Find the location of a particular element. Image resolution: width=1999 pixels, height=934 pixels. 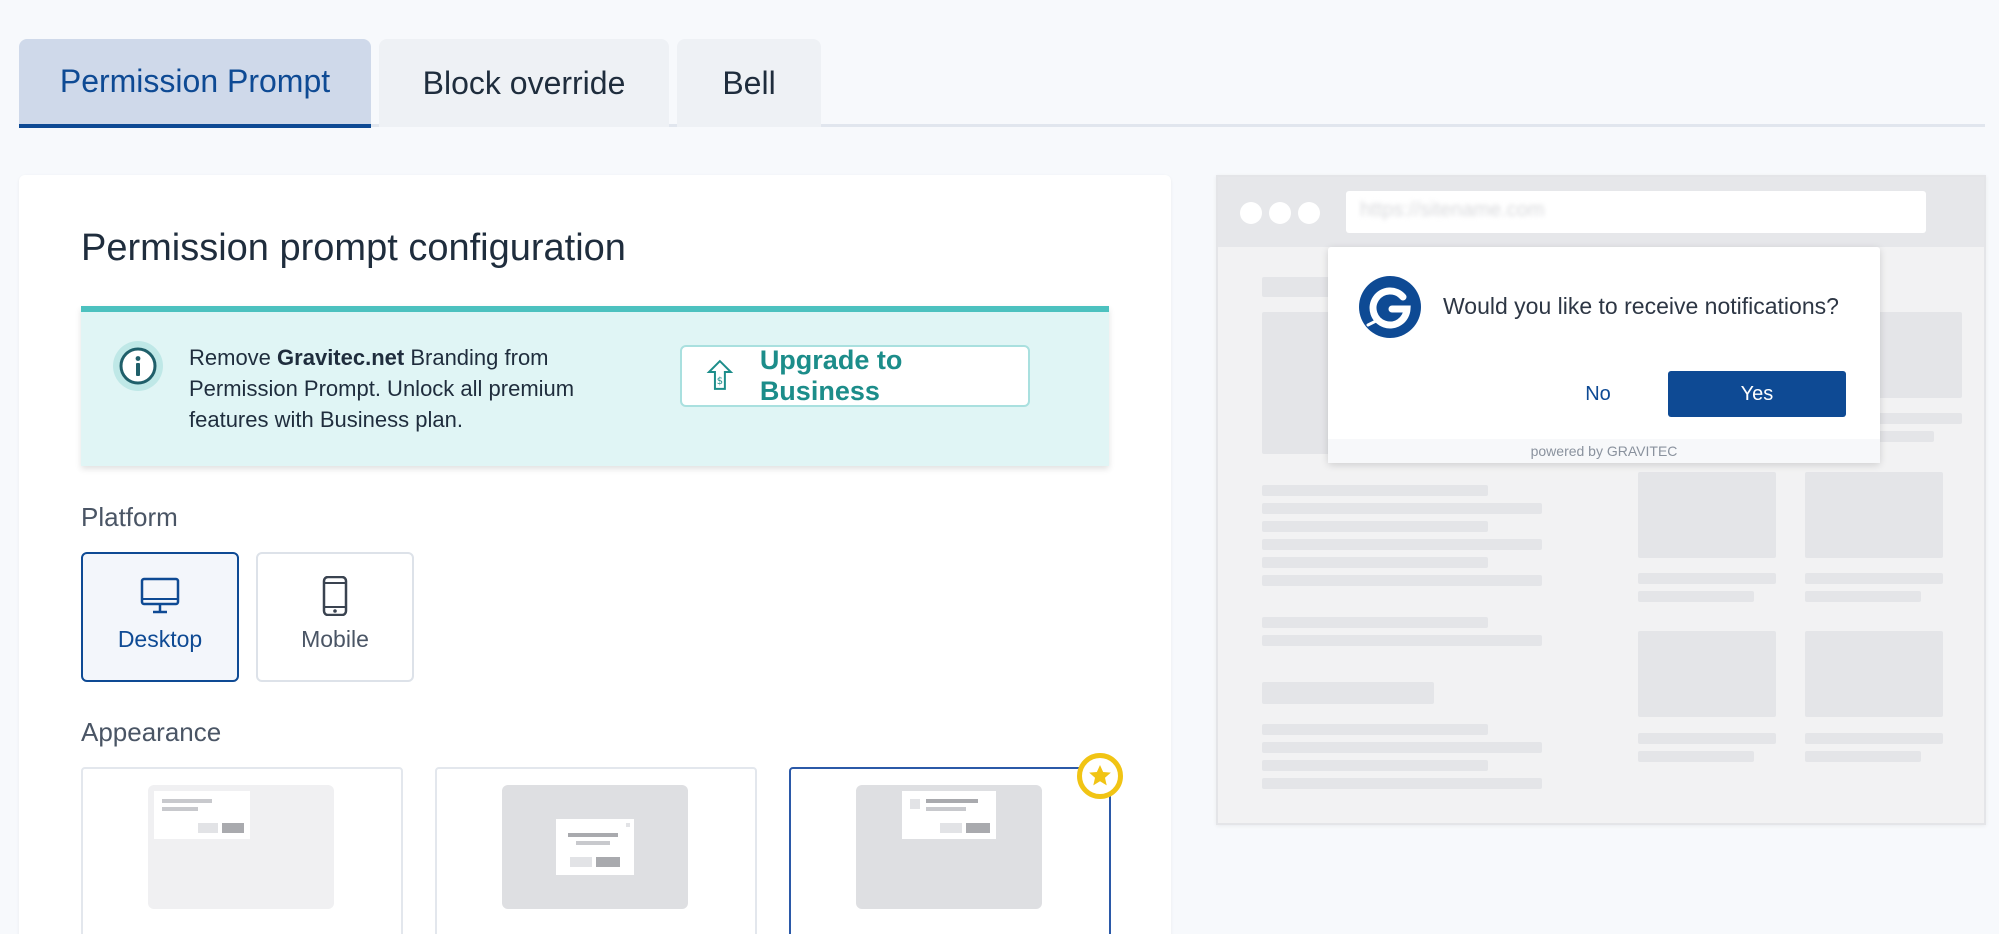

address-bar: https://sitename.com is located at coordinates (1636, 212).